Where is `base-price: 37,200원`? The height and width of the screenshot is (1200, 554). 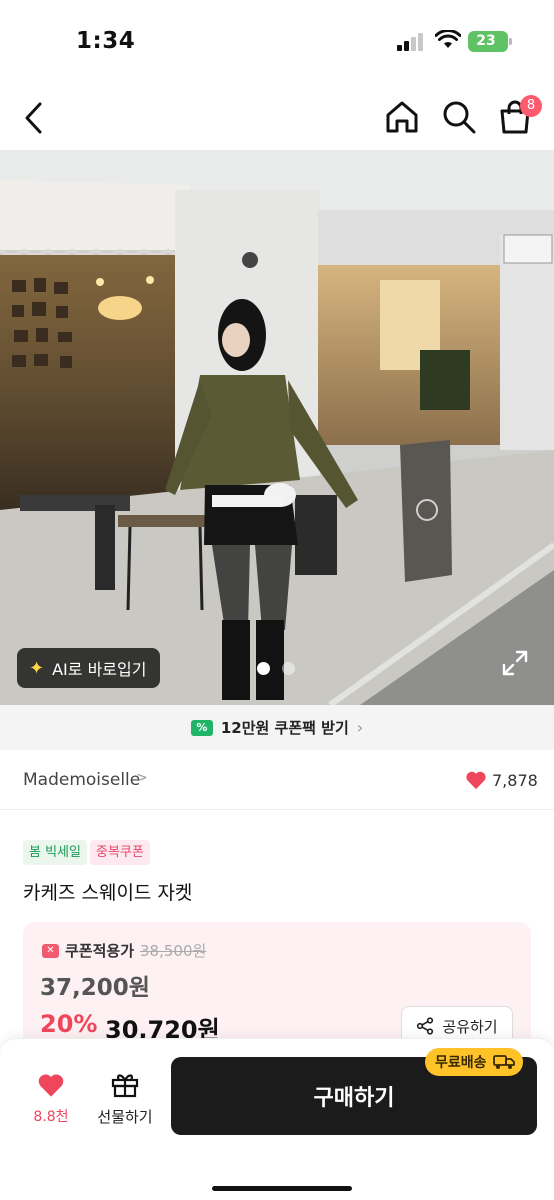 base-price: 37,200원 is located at coordinates (95, 988).